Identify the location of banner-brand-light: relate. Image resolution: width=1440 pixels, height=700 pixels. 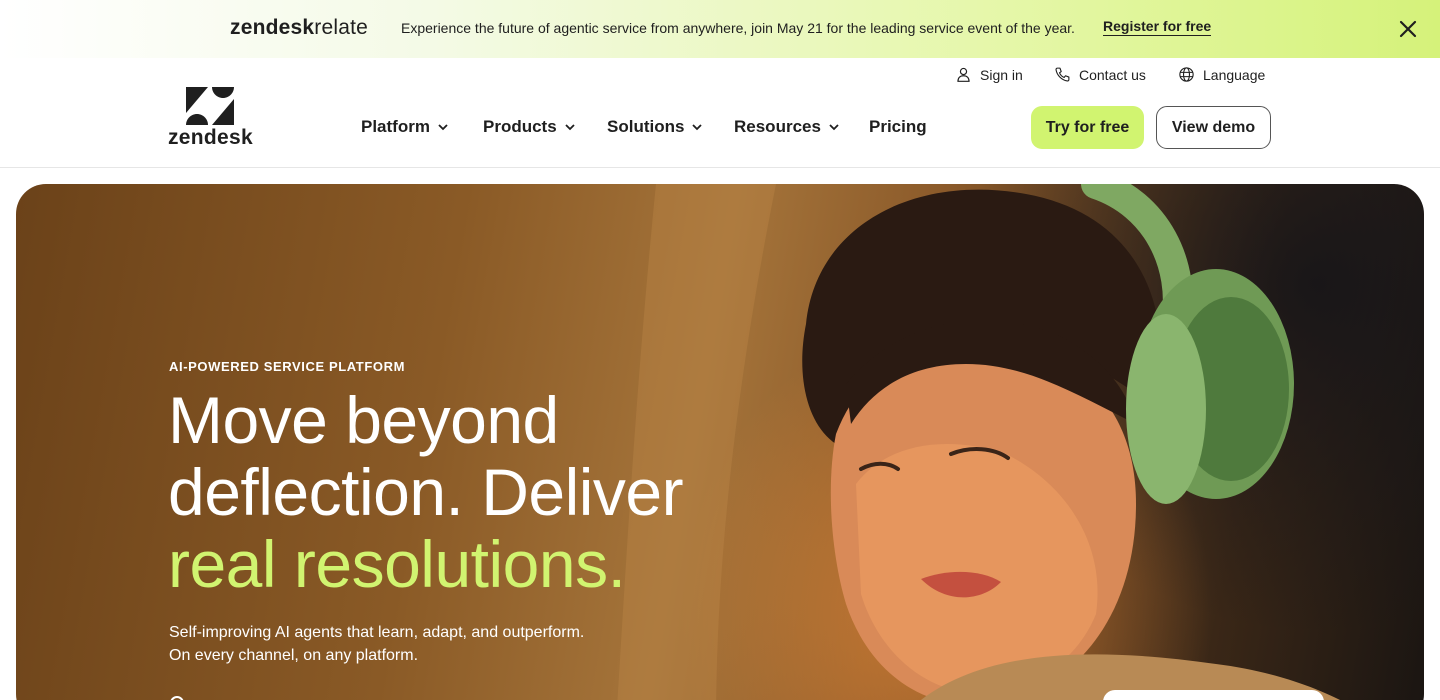
(341, 27).